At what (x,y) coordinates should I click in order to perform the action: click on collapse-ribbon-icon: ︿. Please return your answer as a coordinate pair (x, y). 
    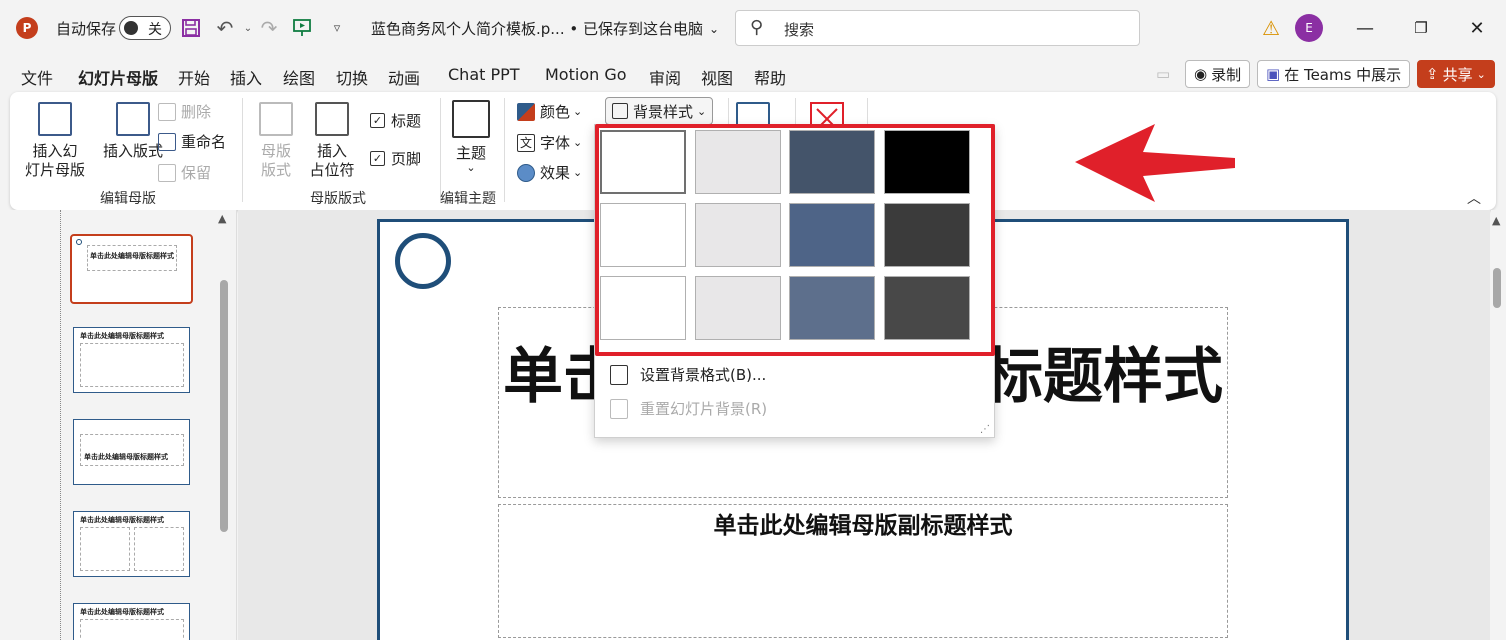
    Looking at the image, I should click on (1474, 198).